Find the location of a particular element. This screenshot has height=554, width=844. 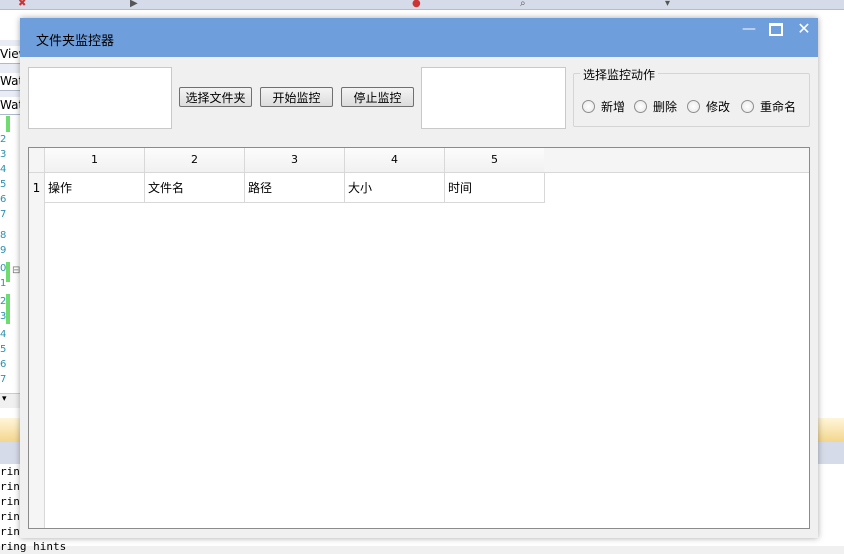

row-header-strip is located at coordinates (37, 365).